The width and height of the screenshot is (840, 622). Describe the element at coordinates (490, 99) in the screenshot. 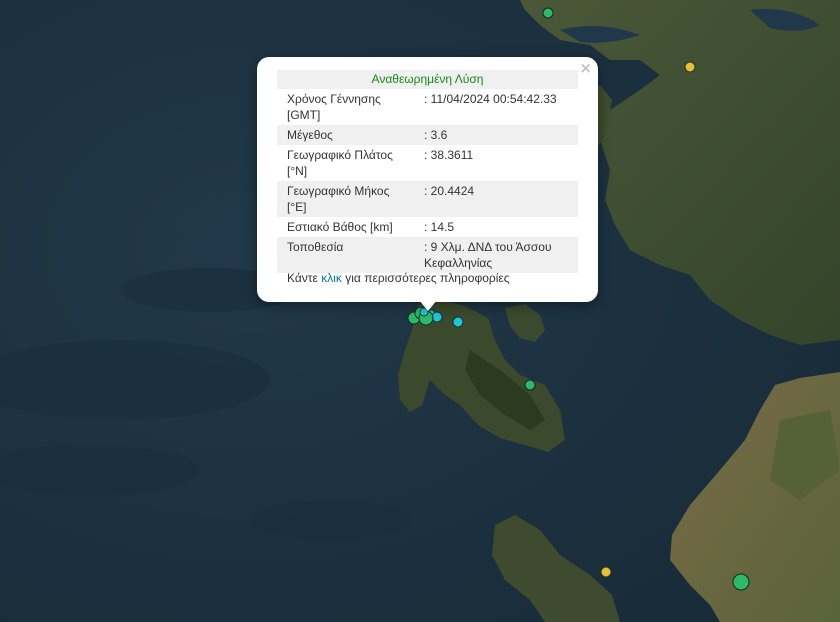

I see `origin-time-value: : 11/04/2024 00:54:42.33` at that location.